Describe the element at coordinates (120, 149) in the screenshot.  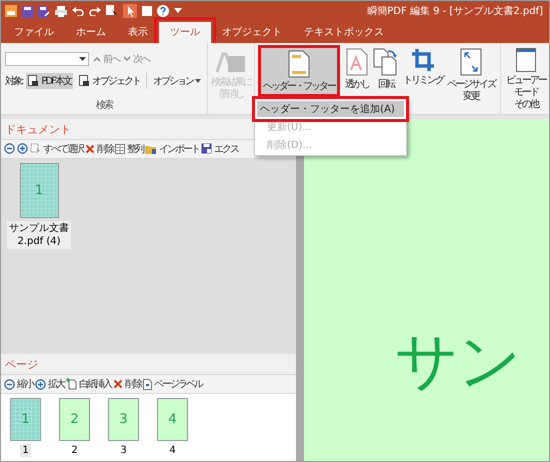
I see `grid-icon` at that location.